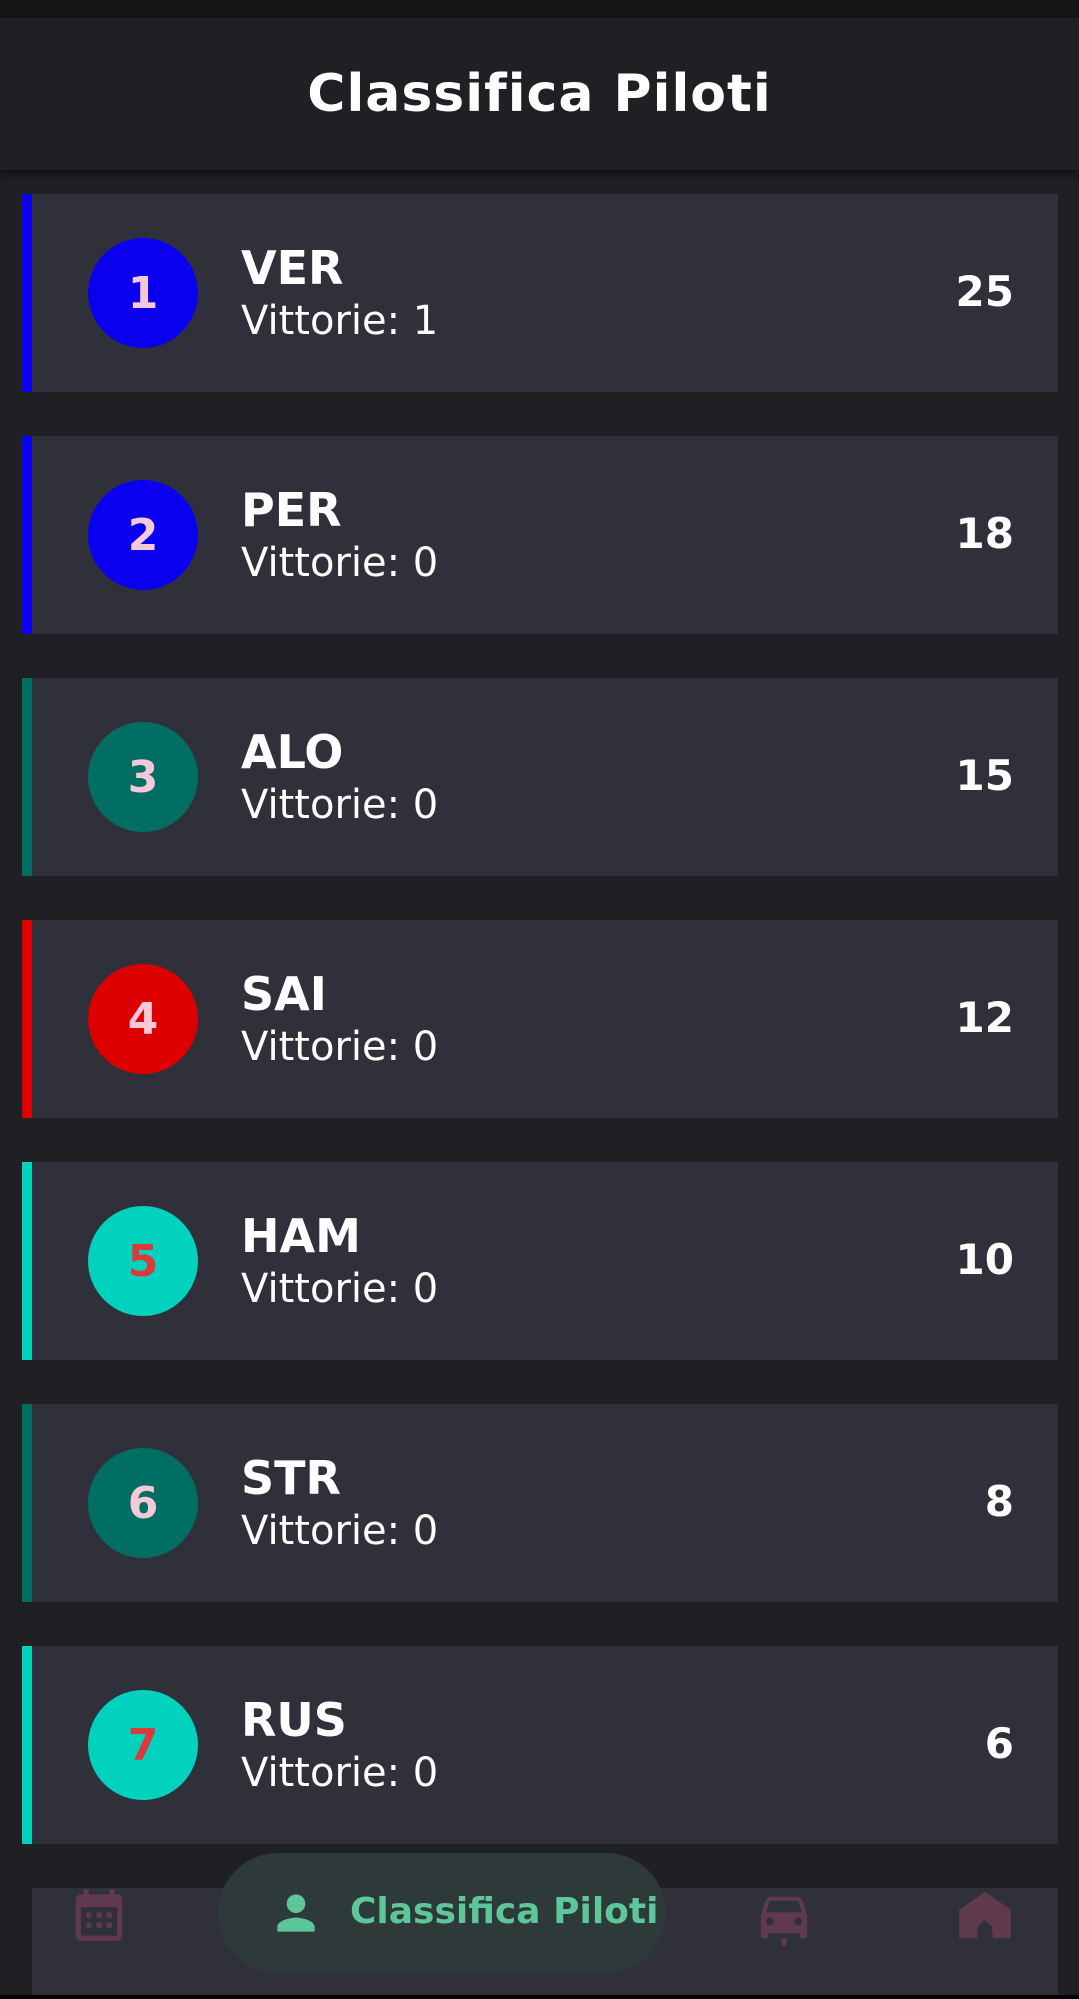  What do you see at coordinates (984, 1017) in the screenshot?
I see `driver-points: 12` at bounding box center [984, 1017].